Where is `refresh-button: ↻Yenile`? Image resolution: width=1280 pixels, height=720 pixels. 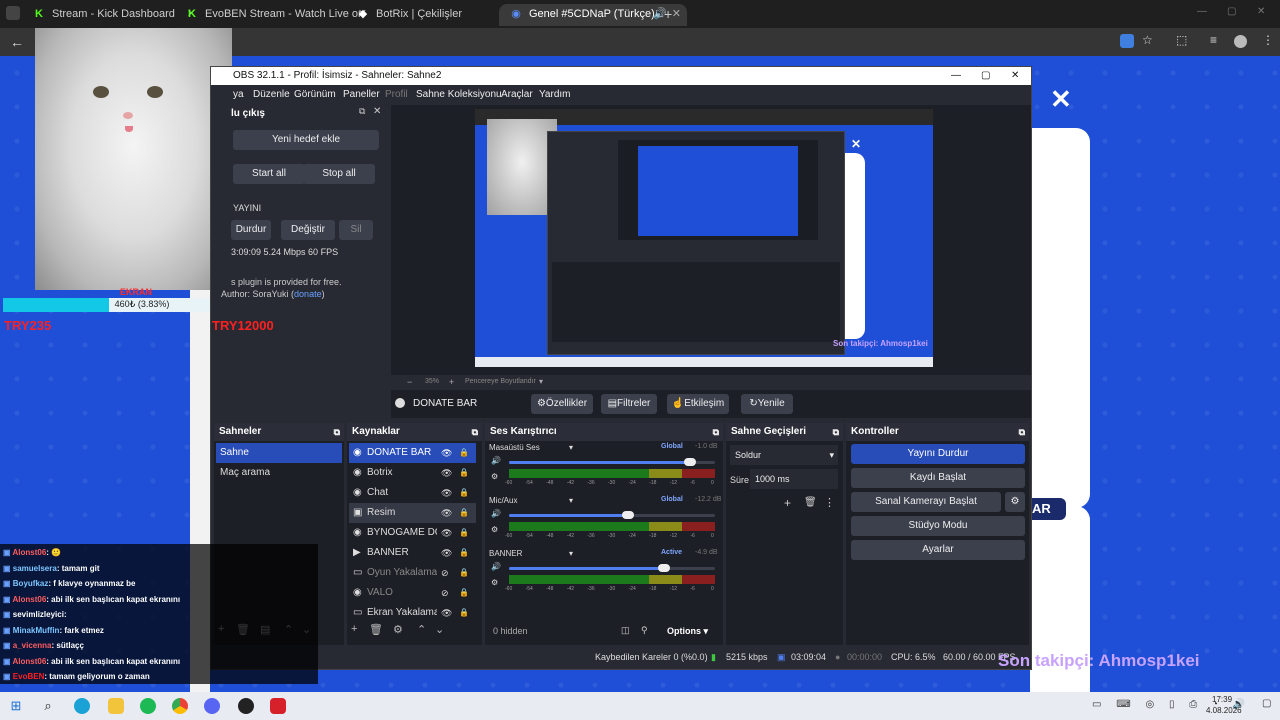
refresh-button: ↻Yenile is located at coordinates (767, 404).